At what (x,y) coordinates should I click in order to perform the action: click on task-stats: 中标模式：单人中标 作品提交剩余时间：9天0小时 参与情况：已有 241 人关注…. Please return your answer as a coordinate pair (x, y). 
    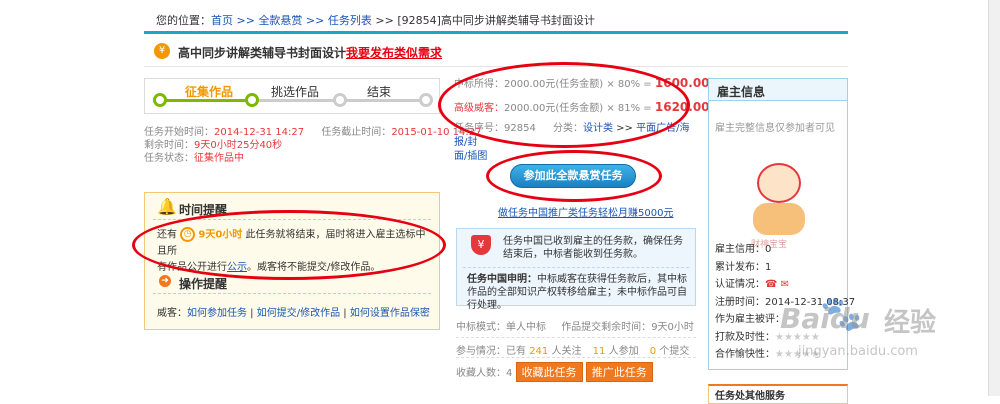
    Looking at the image, I should click on (576, 350).